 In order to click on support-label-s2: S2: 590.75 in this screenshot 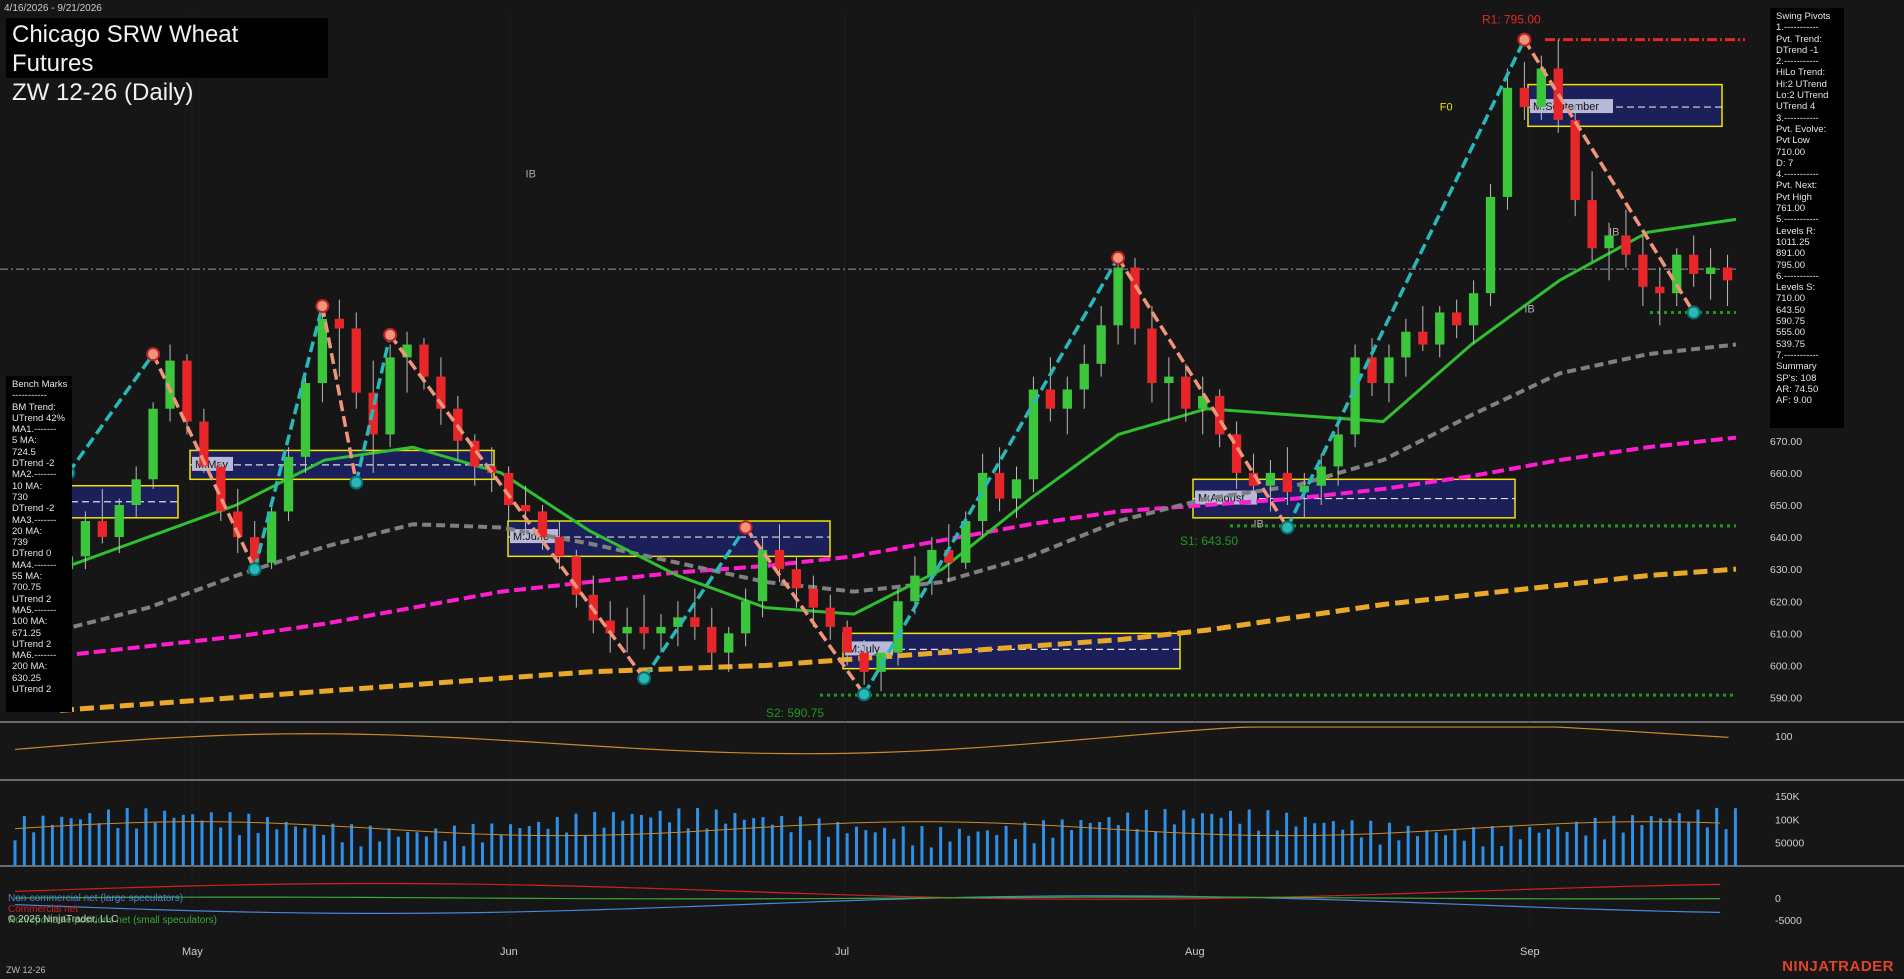, I will do `click(795, 713)`.